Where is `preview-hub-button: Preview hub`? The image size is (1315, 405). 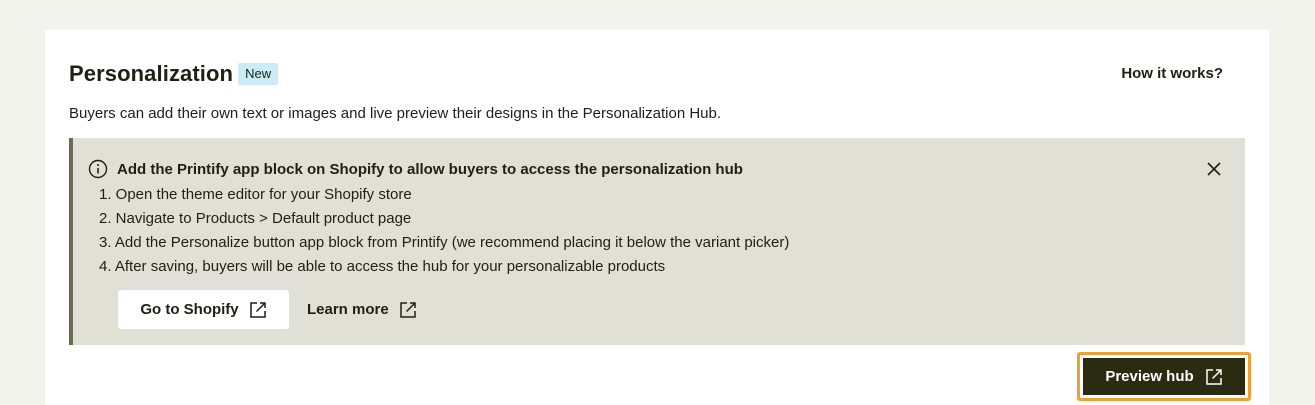
preview-hub-button: Preview hub is located at coordinates (1164, 376).